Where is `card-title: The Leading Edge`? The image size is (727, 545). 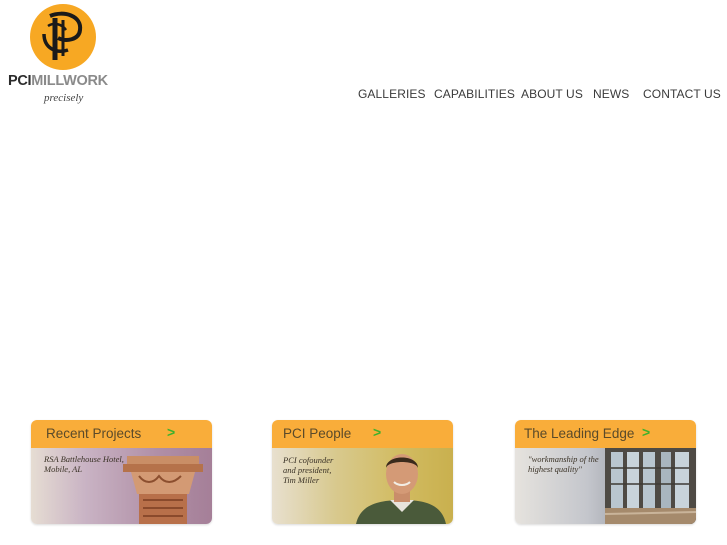 card-title: The Leading Edge is located at coordinates (579, 433).